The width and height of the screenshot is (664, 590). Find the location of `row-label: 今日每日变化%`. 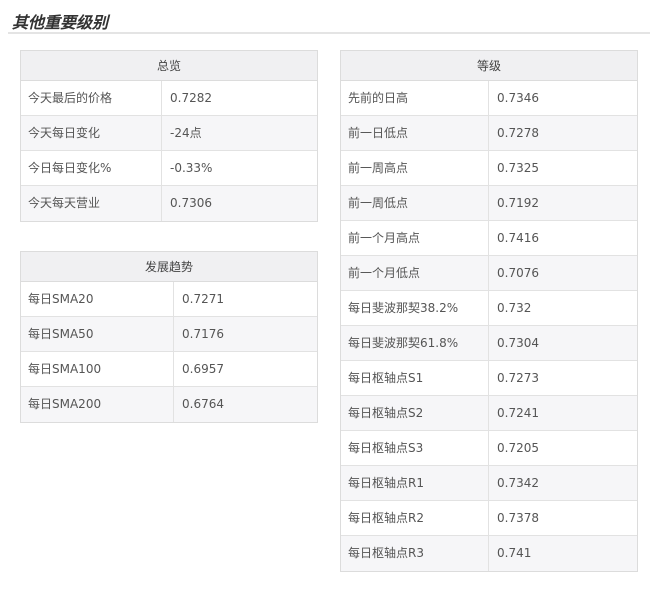

row-label: 今日每日变化% is located at coordinates (91, 168).